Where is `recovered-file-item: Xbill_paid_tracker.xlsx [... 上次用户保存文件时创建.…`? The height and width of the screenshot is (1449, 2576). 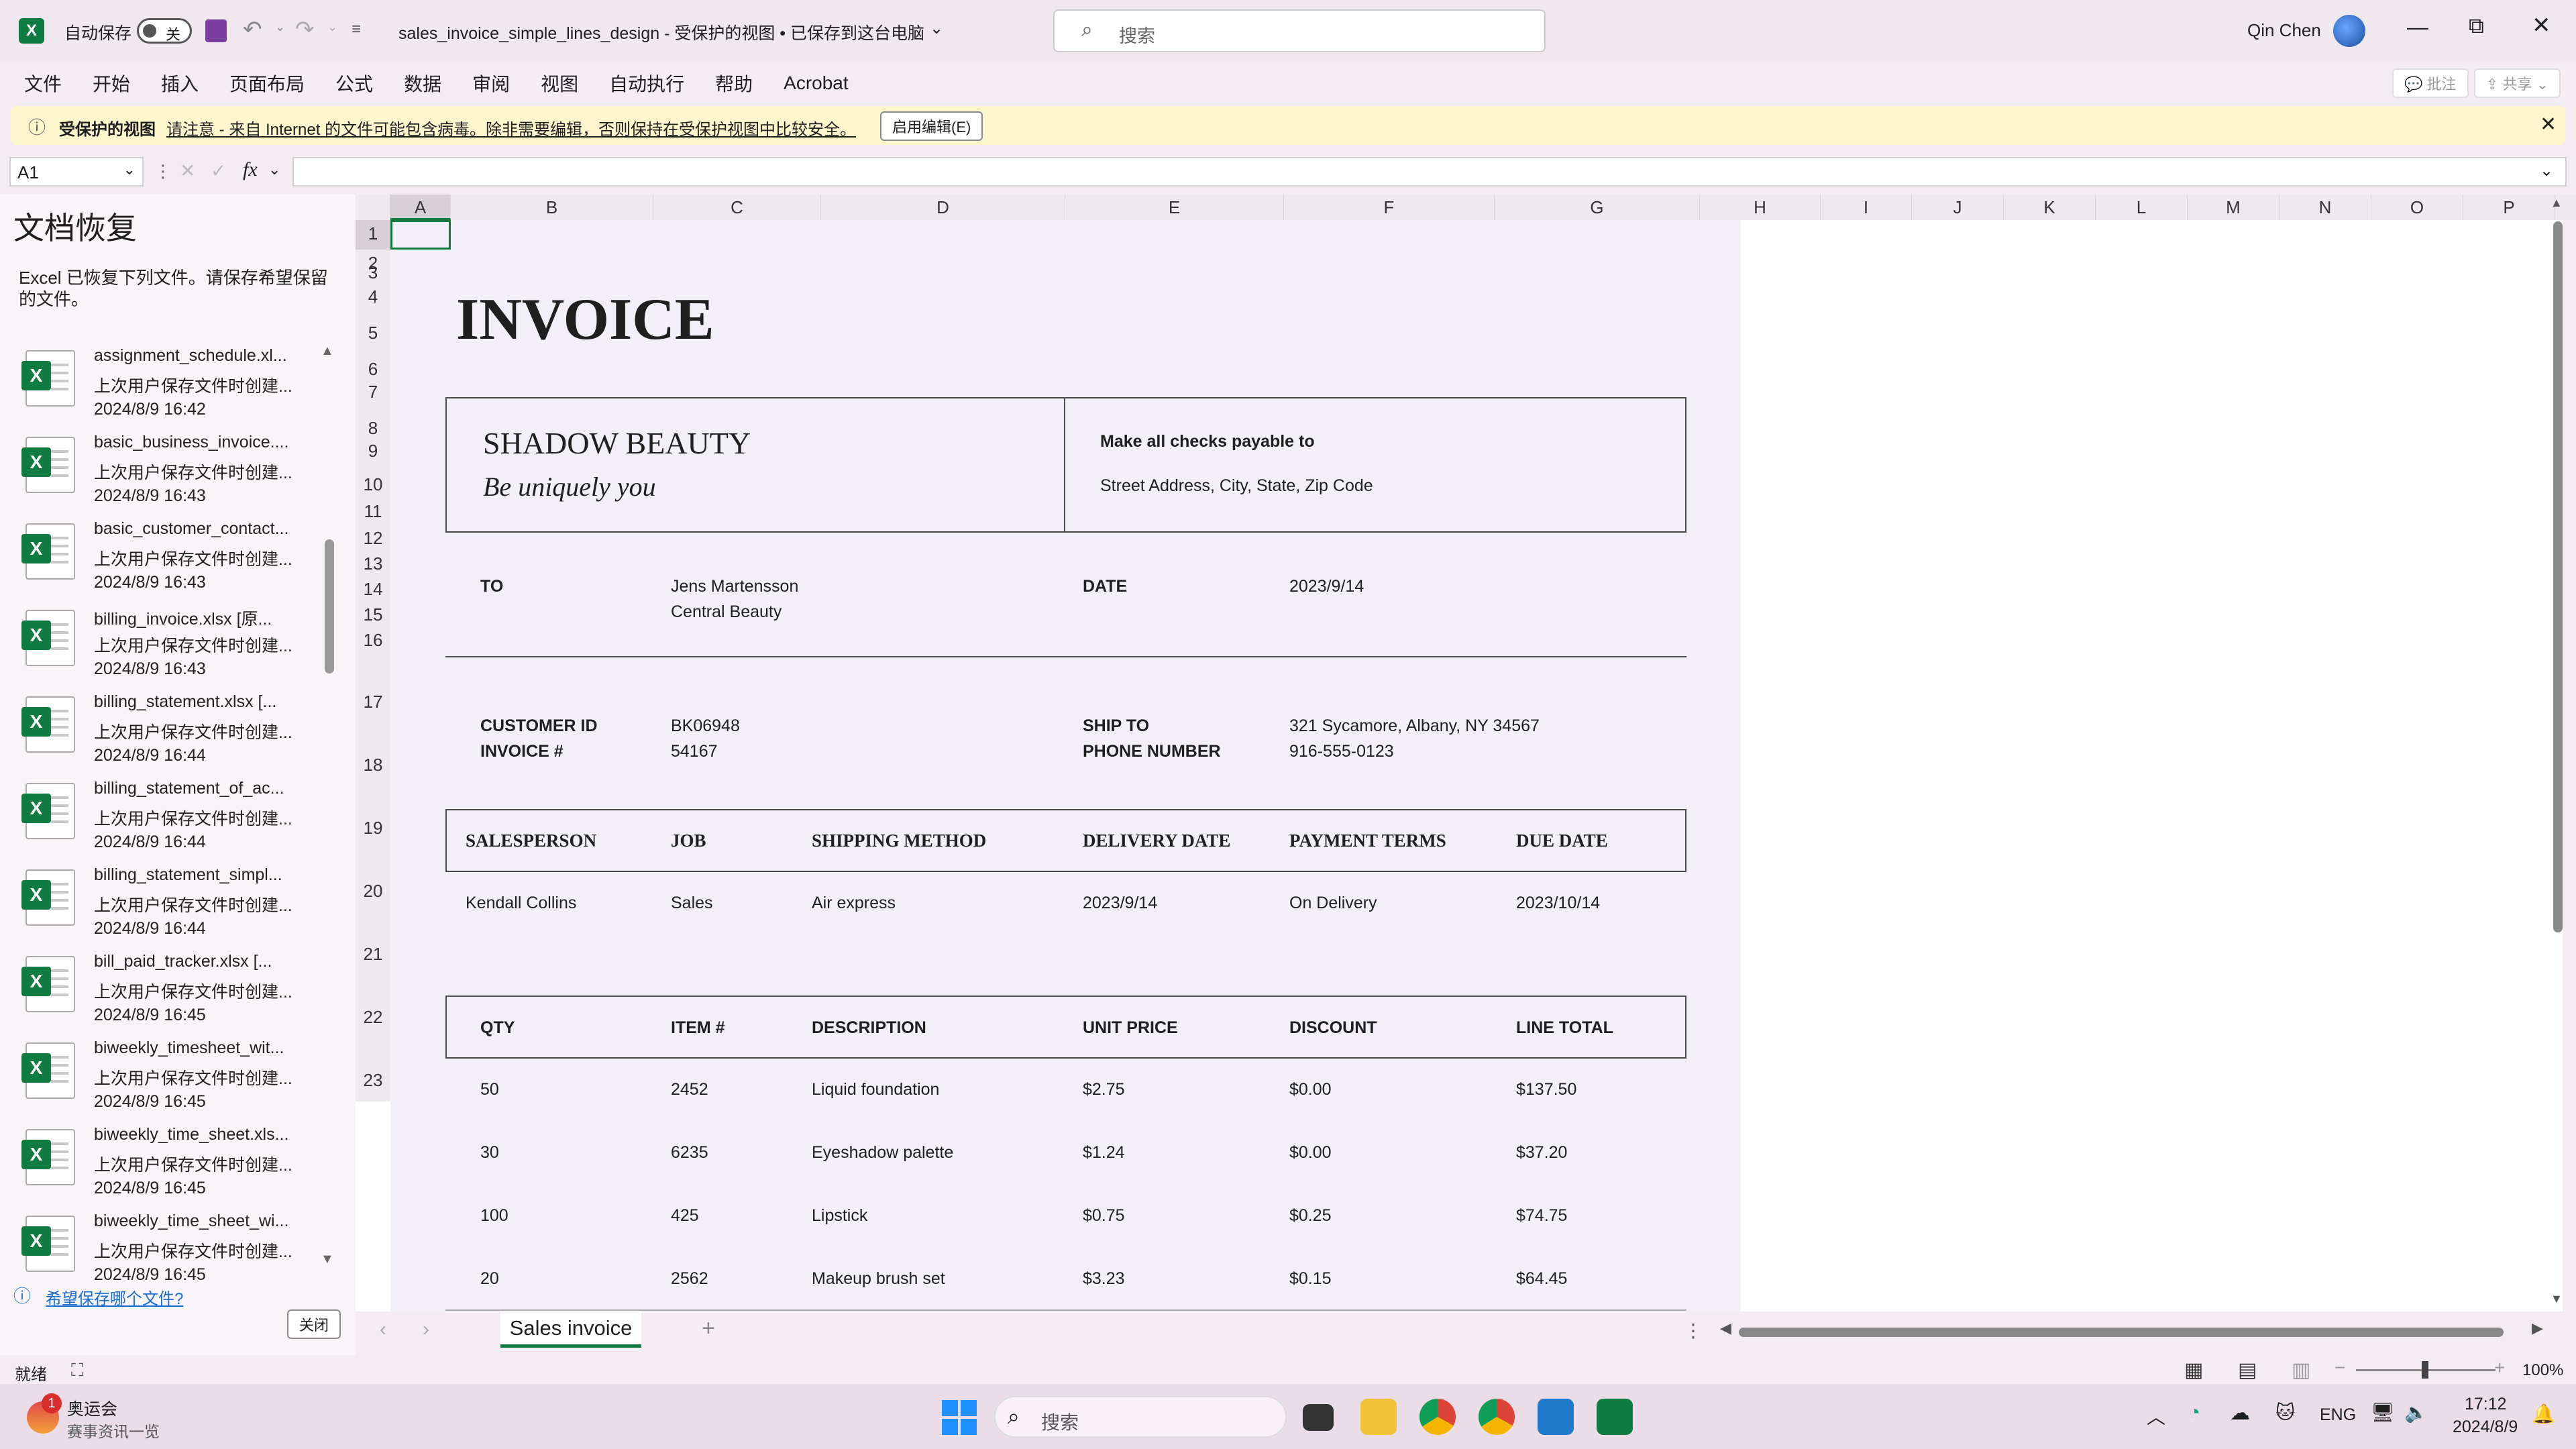 recovered-file-item: Xbill_paid_tracker.xlsx [... 上次用户保存文件时创建.… is located at coordinates (167, 992).